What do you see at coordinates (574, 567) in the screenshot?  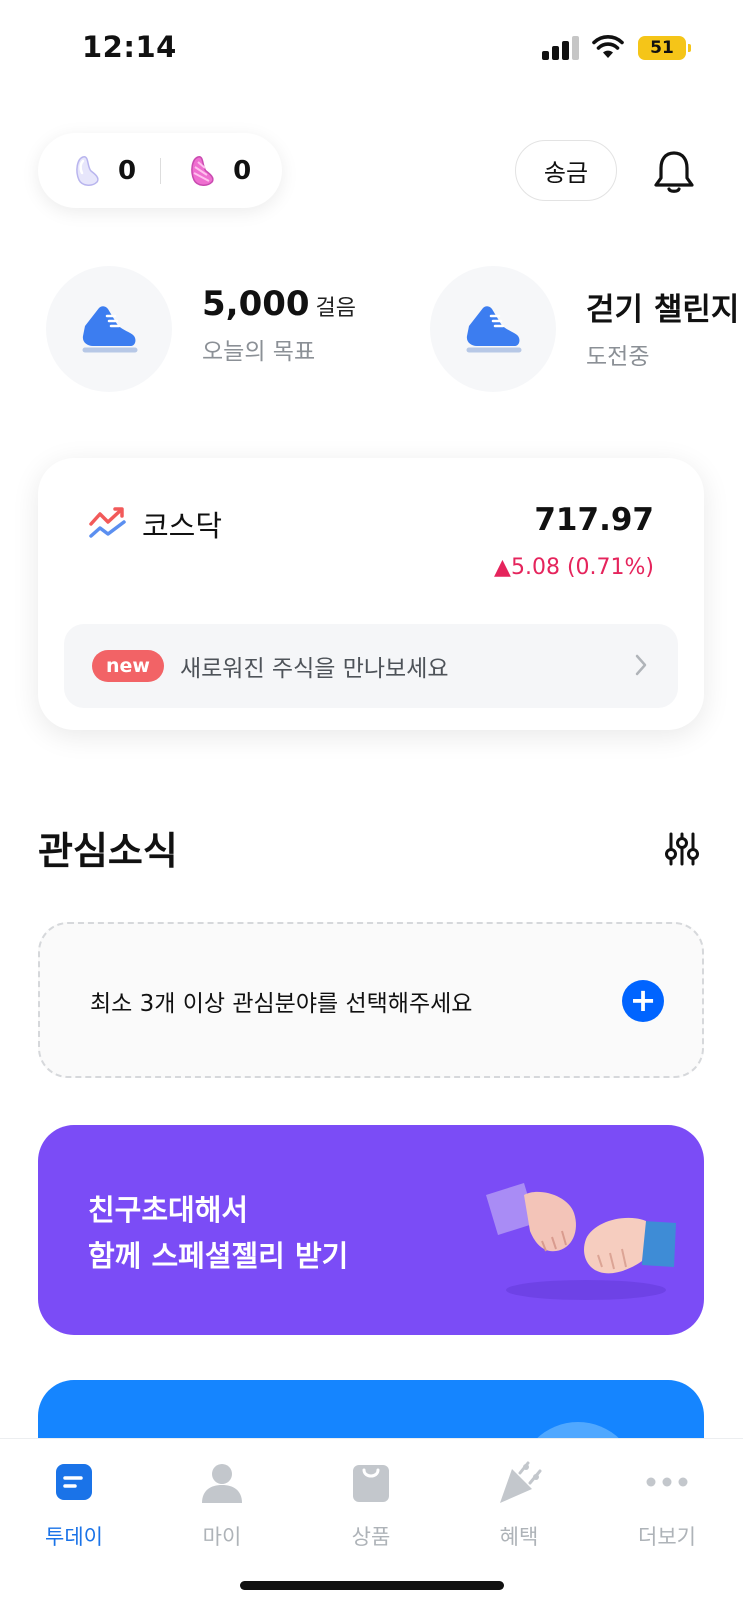 I see `market-change: ▲5.08 (0.71%)` at bounding box center [574, 567].